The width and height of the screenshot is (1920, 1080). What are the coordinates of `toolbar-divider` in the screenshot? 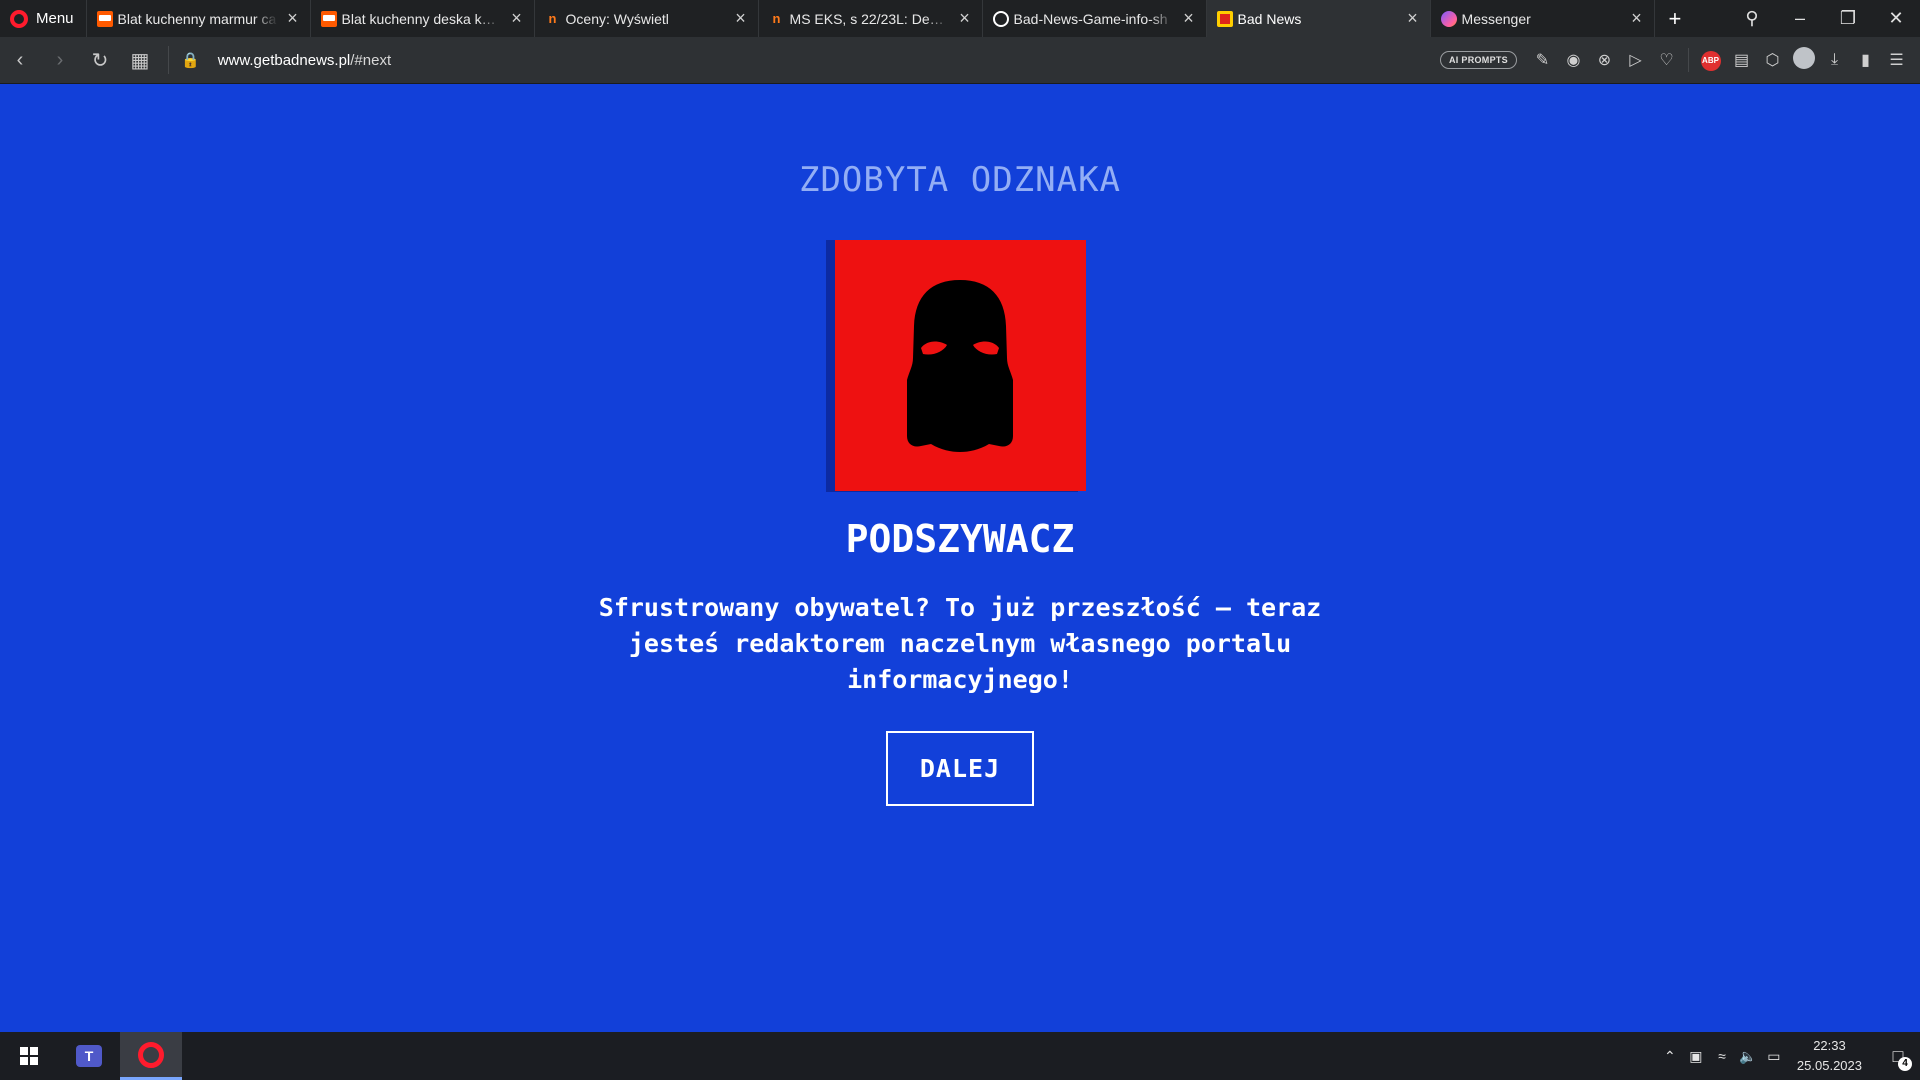 It's located at (1688, 60).